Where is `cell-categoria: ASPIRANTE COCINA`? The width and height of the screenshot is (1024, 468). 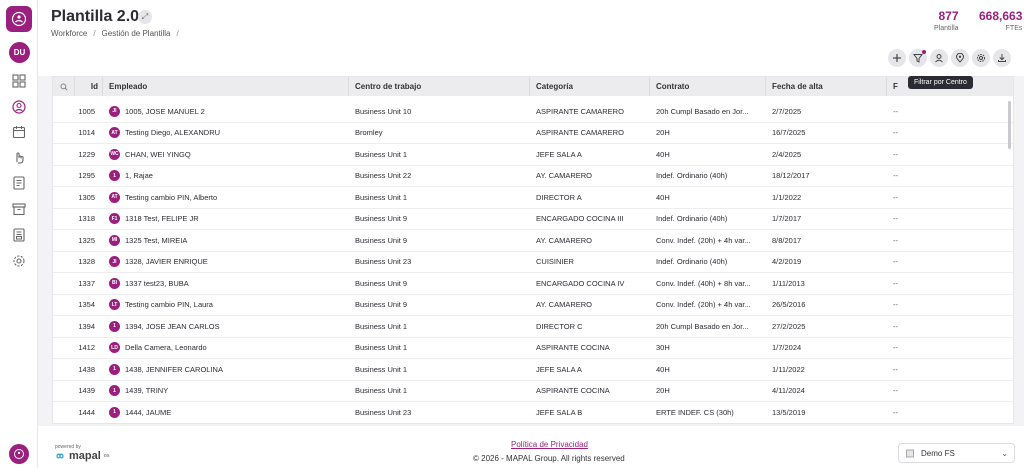
cell-categoria: ASPIRANTE COCINA is located at coordinates (573, 391).